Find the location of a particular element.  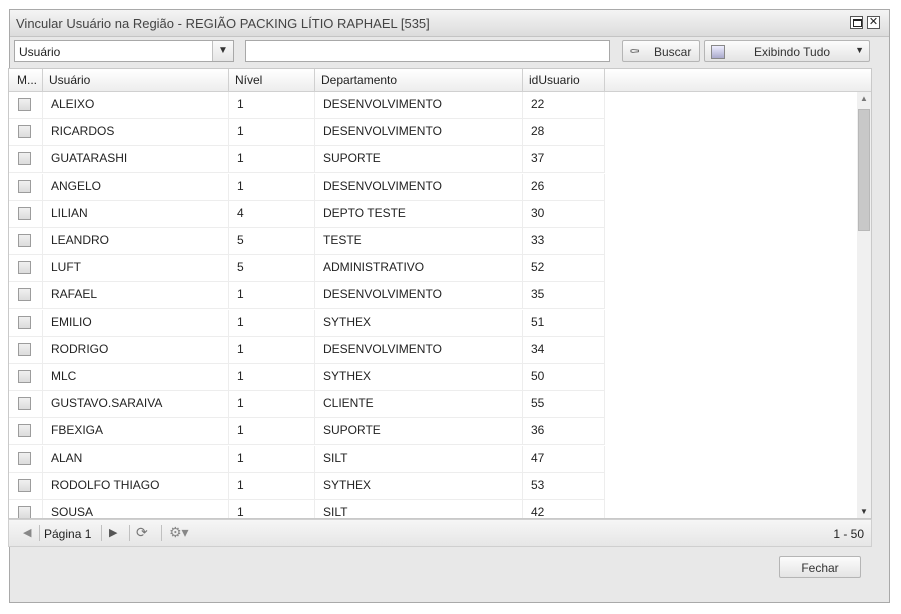

cell-usuario: LEANDRO is located at coordinates (136, 241).